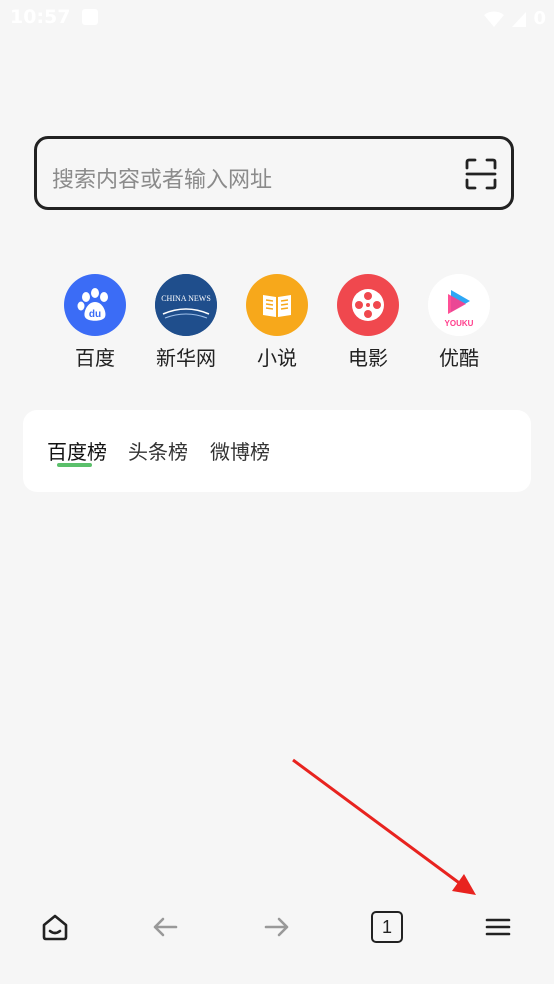  I want to click on back-button, so click(165, 927).